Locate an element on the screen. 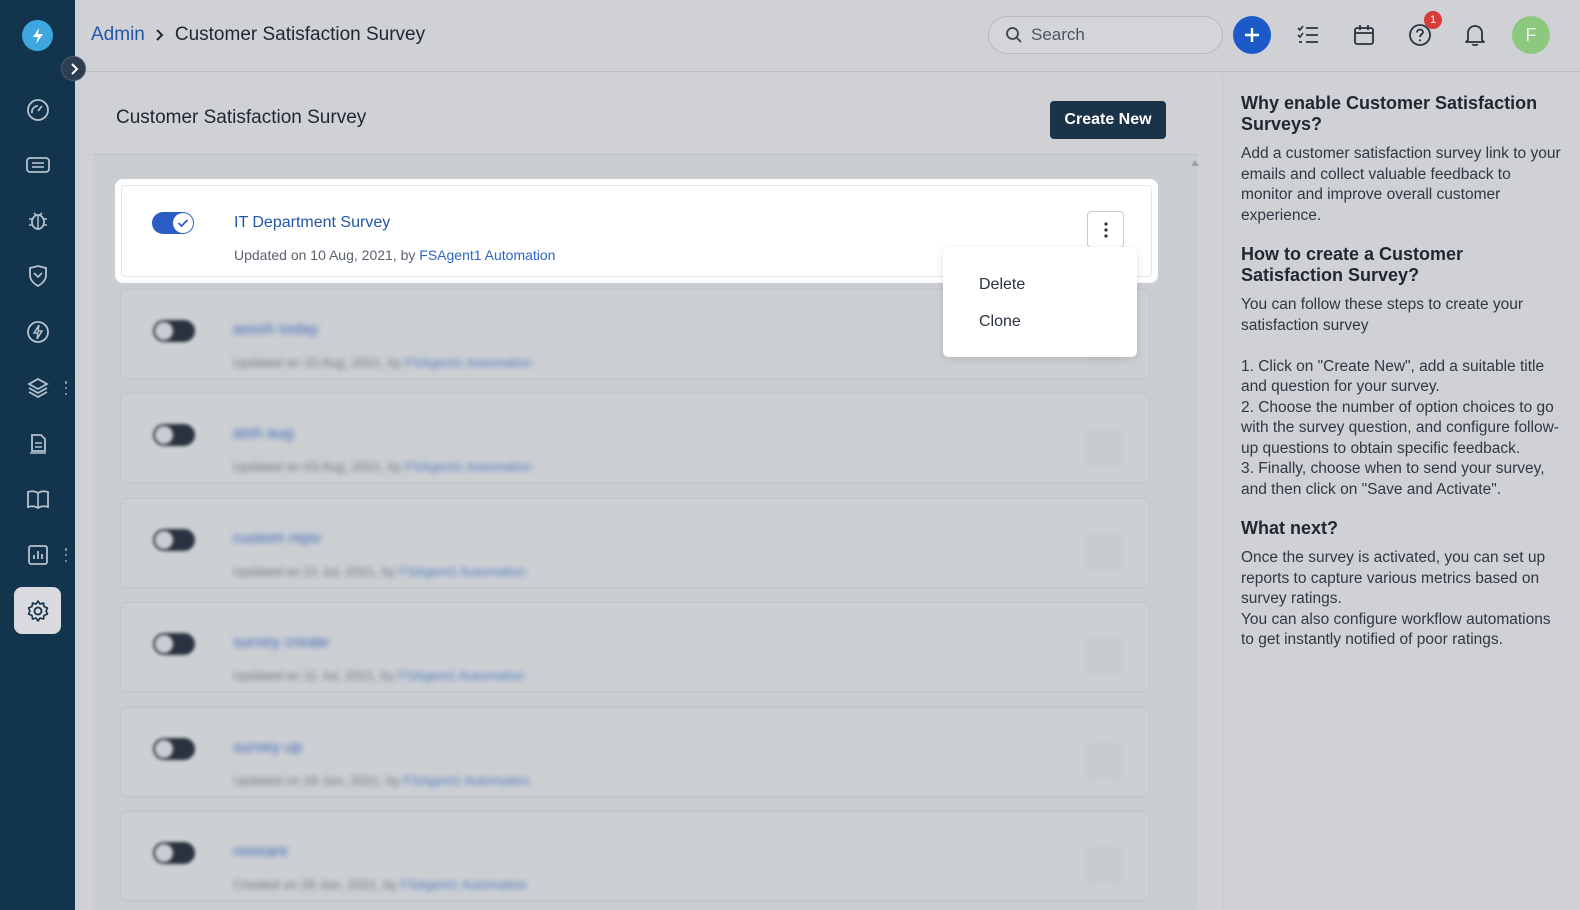 The image size is (1580, 910). survey-enabled-toggle is located at coordinates (173, 223).